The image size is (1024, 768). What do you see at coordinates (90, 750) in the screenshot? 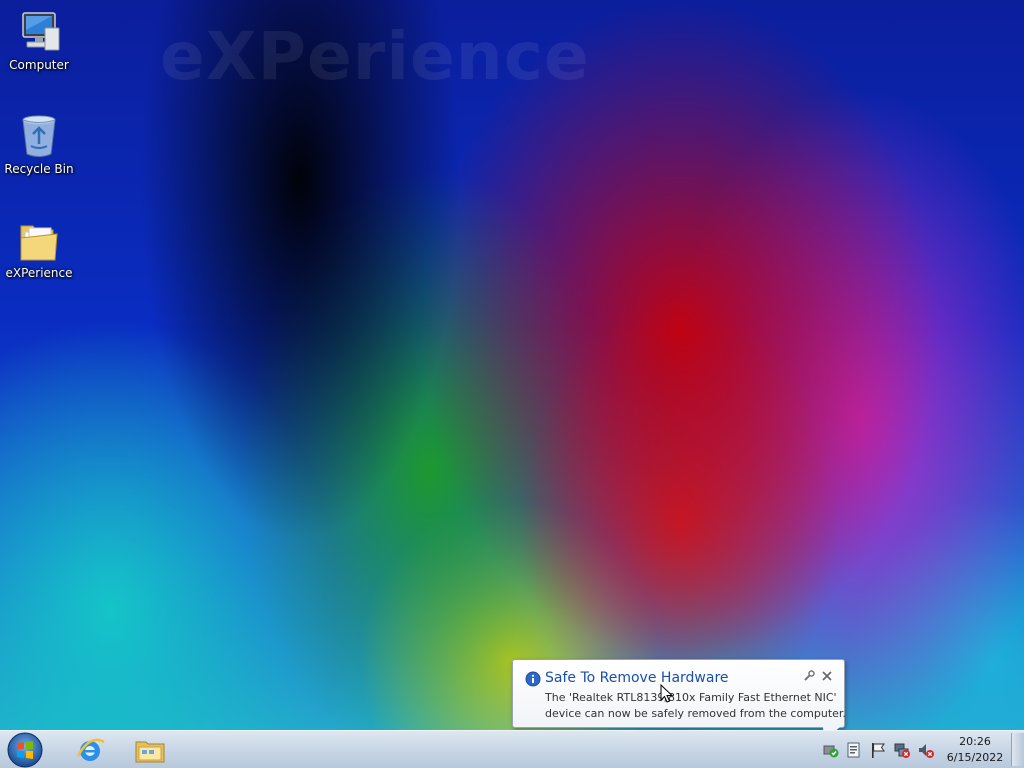
I see `internet-explorer-icon` at bounding box center [90, 750].